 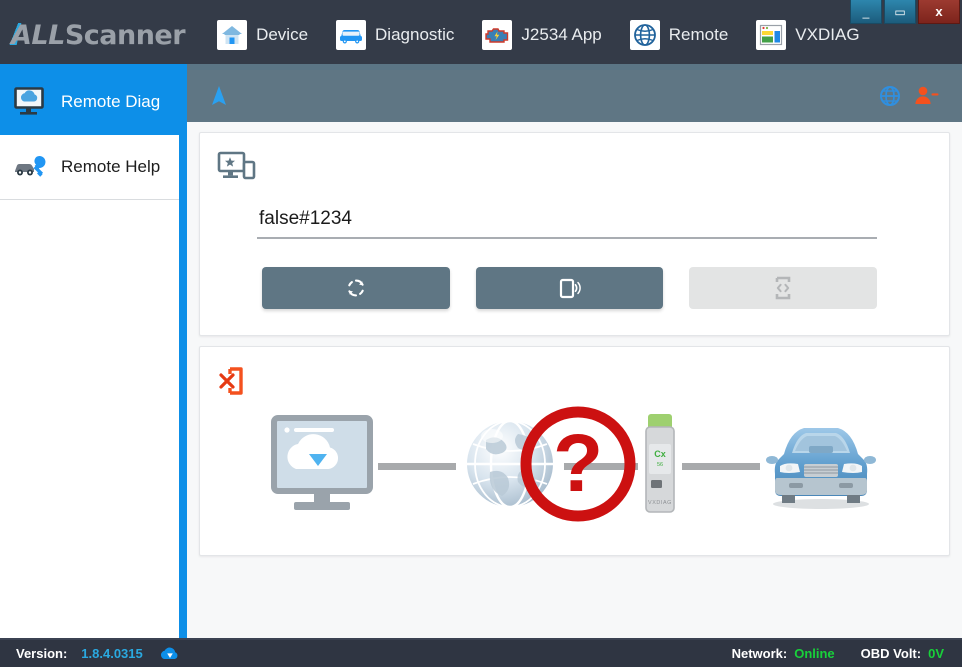 What do you see at coordinates (111, 166) in the screenshot?
I see `sidebar-item-remote-help-label: Remote Help` at bounding box center [111, 166].